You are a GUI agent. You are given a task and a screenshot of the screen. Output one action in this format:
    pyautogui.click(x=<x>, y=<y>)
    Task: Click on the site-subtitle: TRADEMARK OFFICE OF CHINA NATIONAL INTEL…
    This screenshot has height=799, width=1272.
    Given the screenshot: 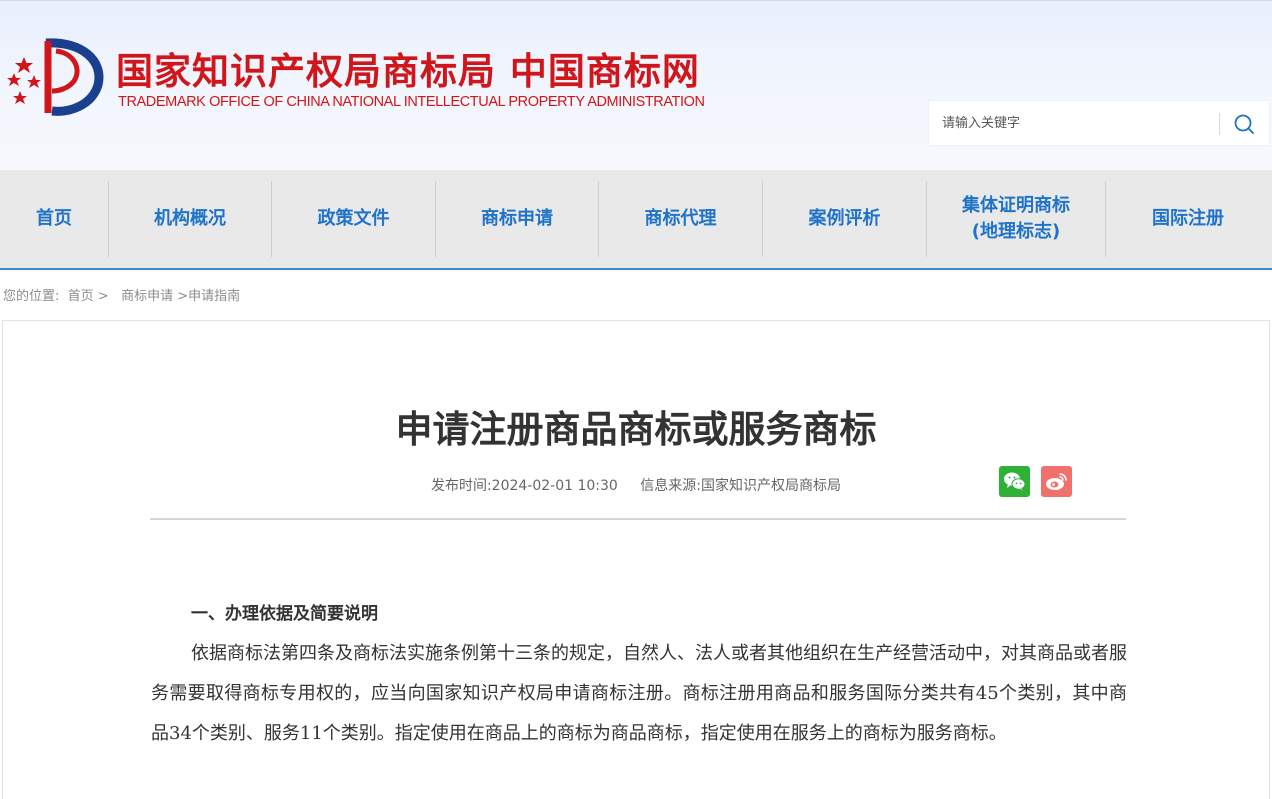 What is the action you would take?
    pyautogui.click(x=411, y=102)
    